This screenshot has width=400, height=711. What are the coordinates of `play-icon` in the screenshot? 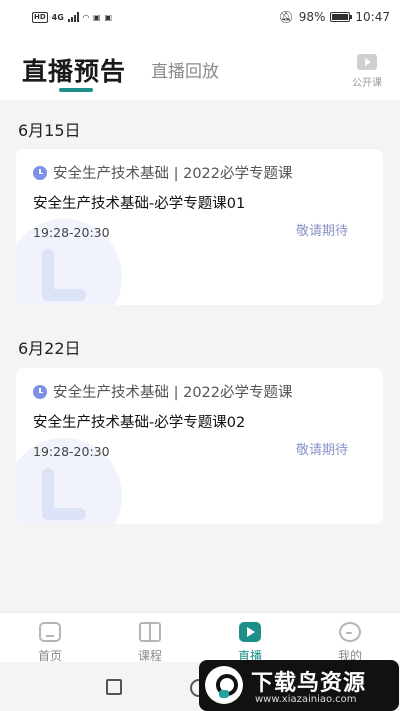 It's located at (250, 632).